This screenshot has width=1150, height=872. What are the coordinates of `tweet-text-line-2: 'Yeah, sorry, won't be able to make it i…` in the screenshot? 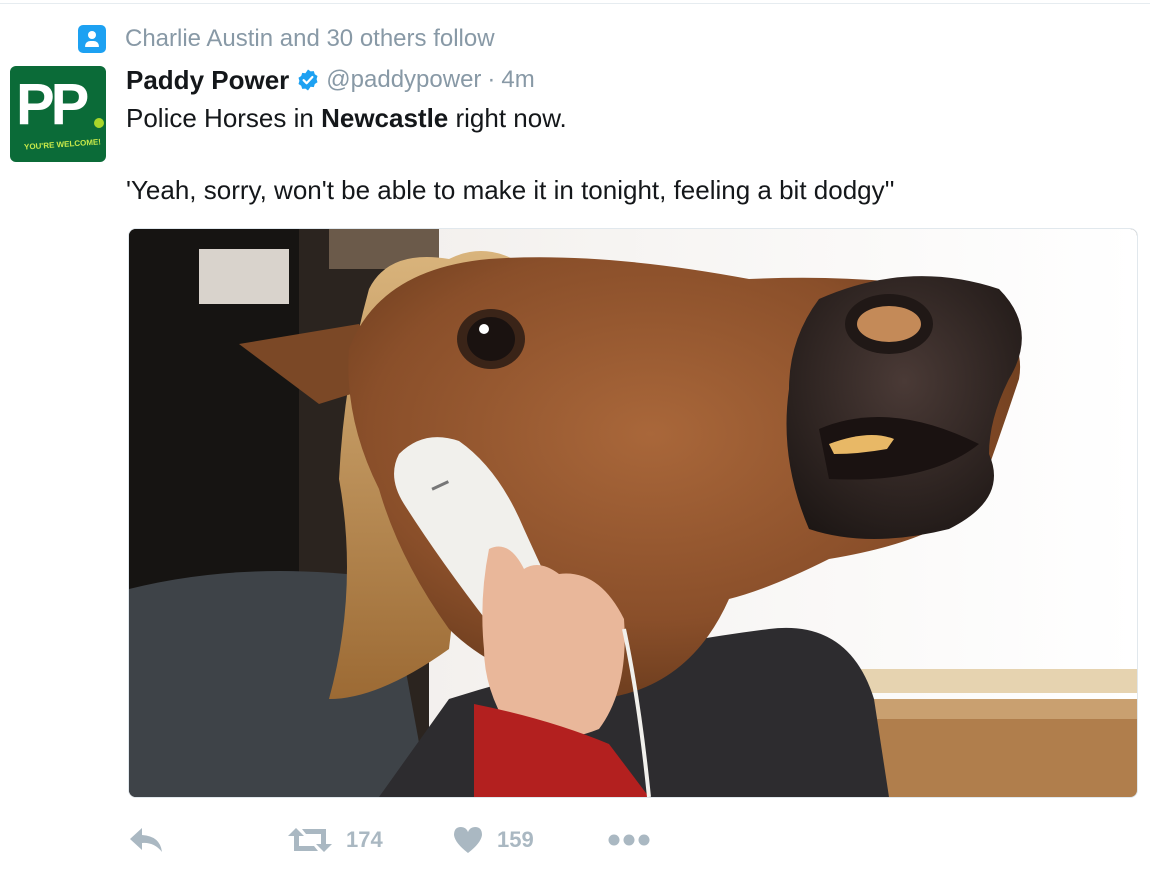 It's located at (510, 190).